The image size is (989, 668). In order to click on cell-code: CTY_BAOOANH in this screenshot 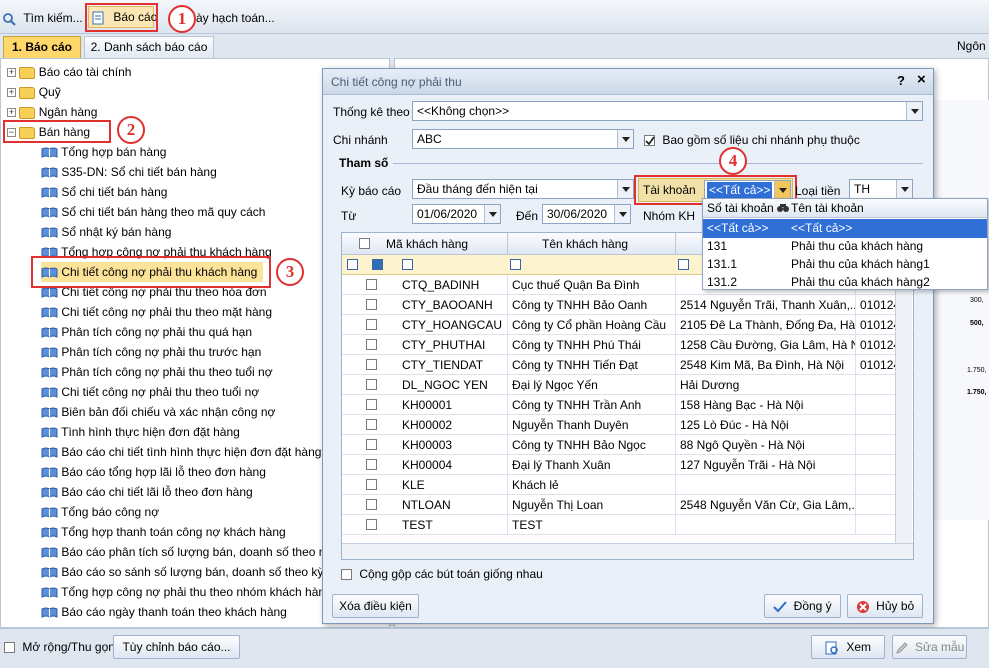, I will do `click(453, 305)`.